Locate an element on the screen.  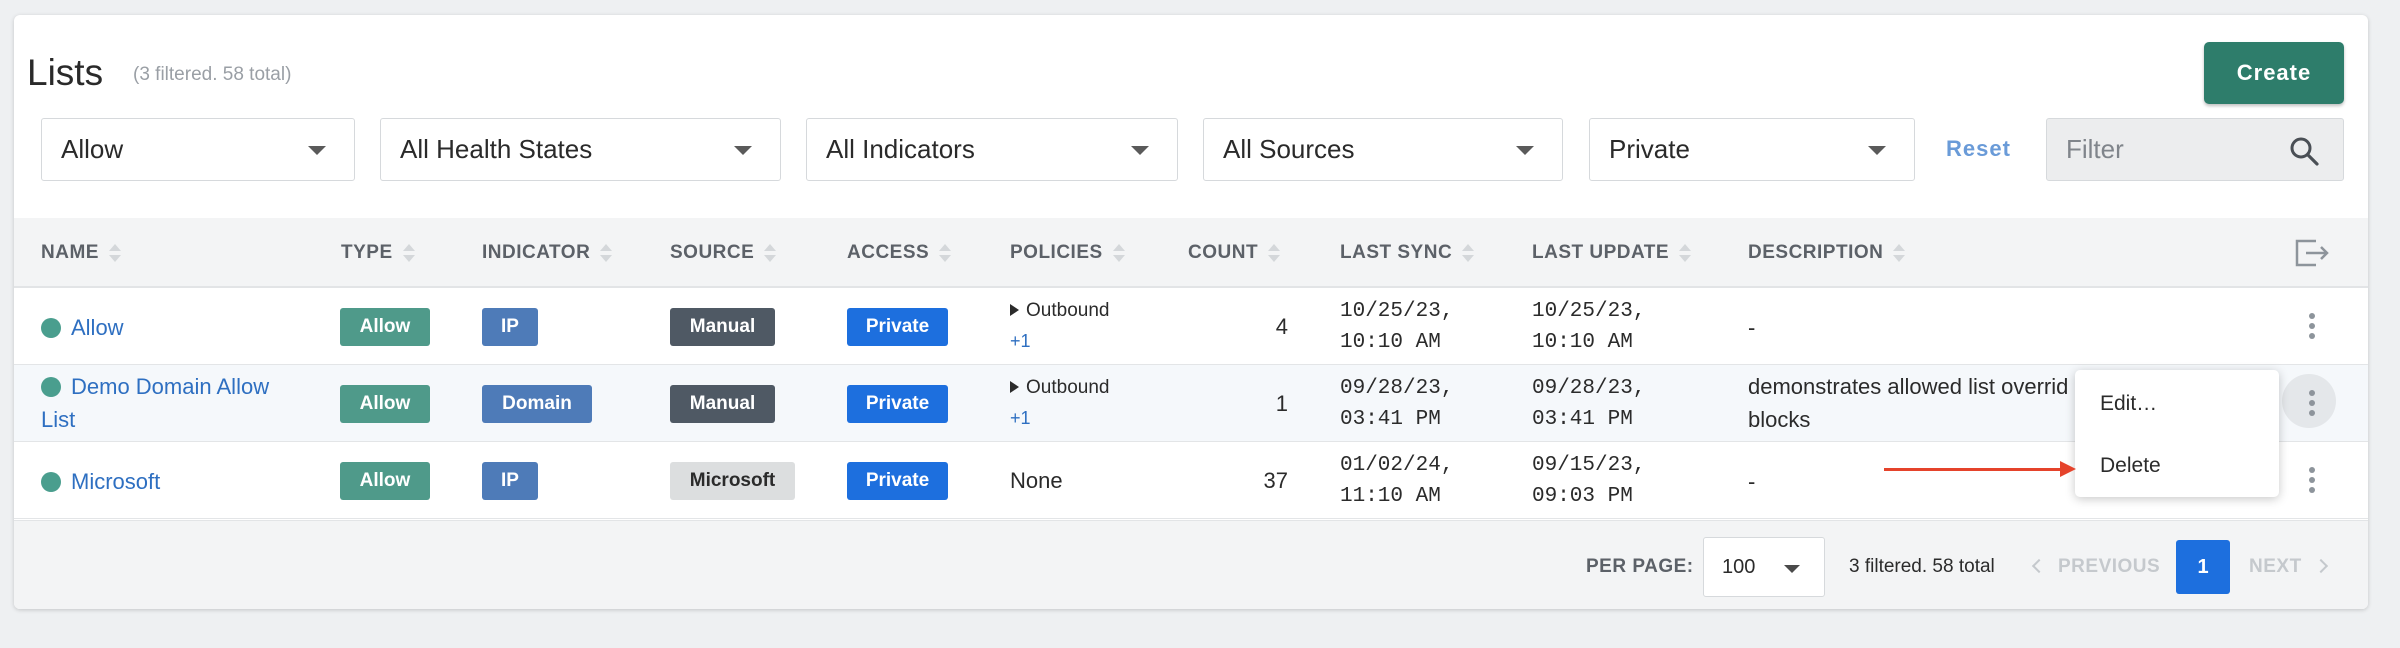
per-page-select: 100 is located at coordinates (1764, 567).